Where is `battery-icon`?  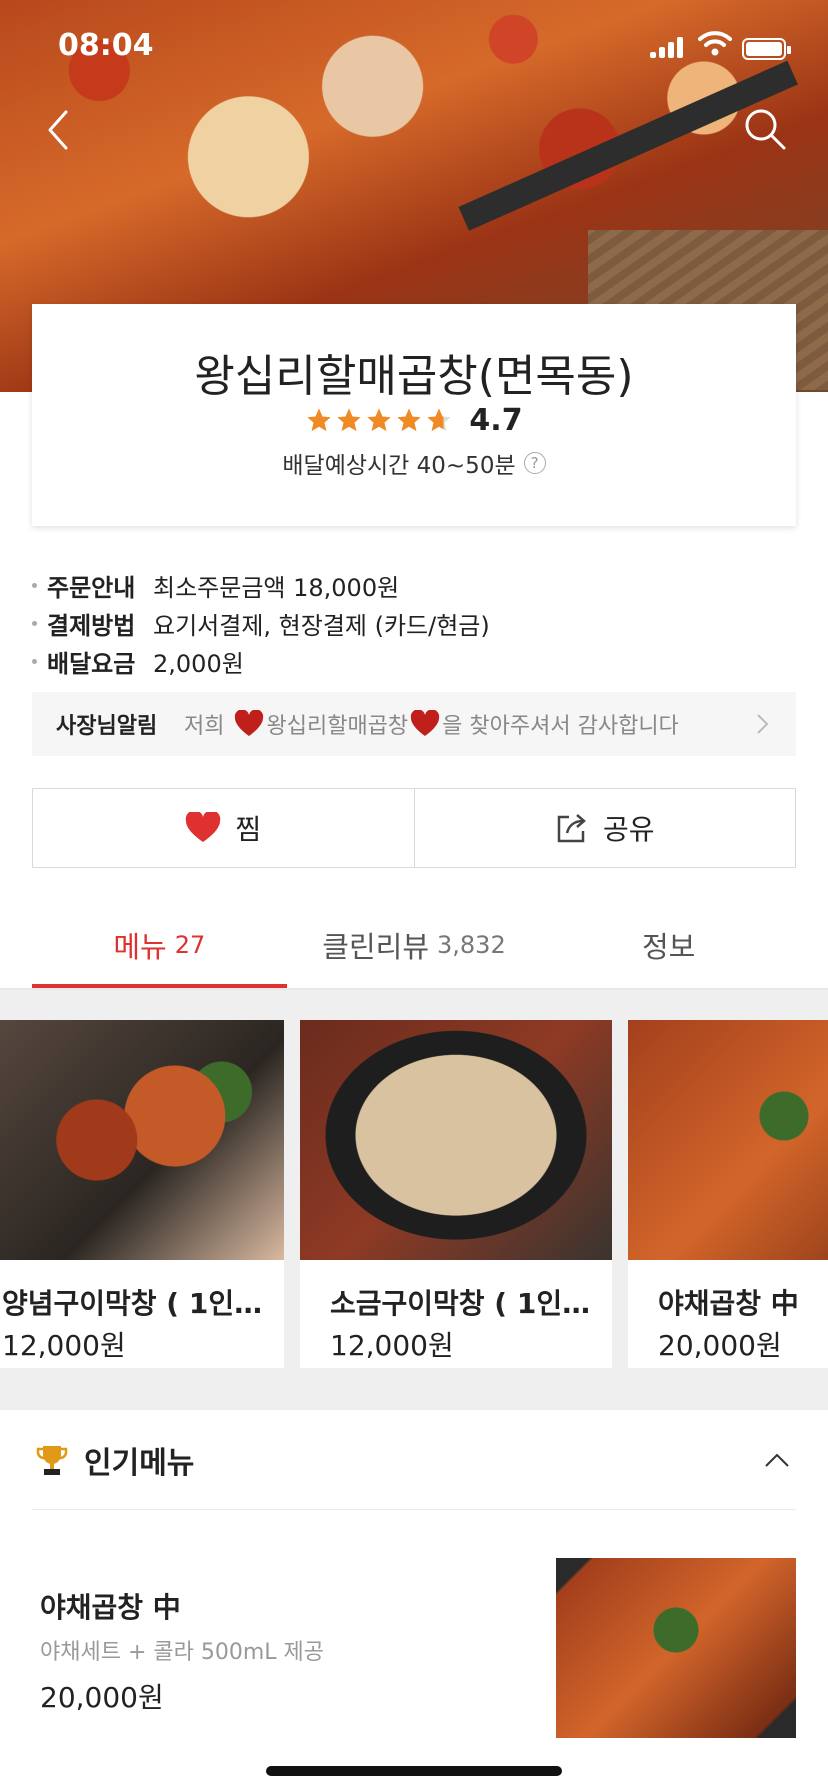
battery-icon is located at coordinates (766, 49).